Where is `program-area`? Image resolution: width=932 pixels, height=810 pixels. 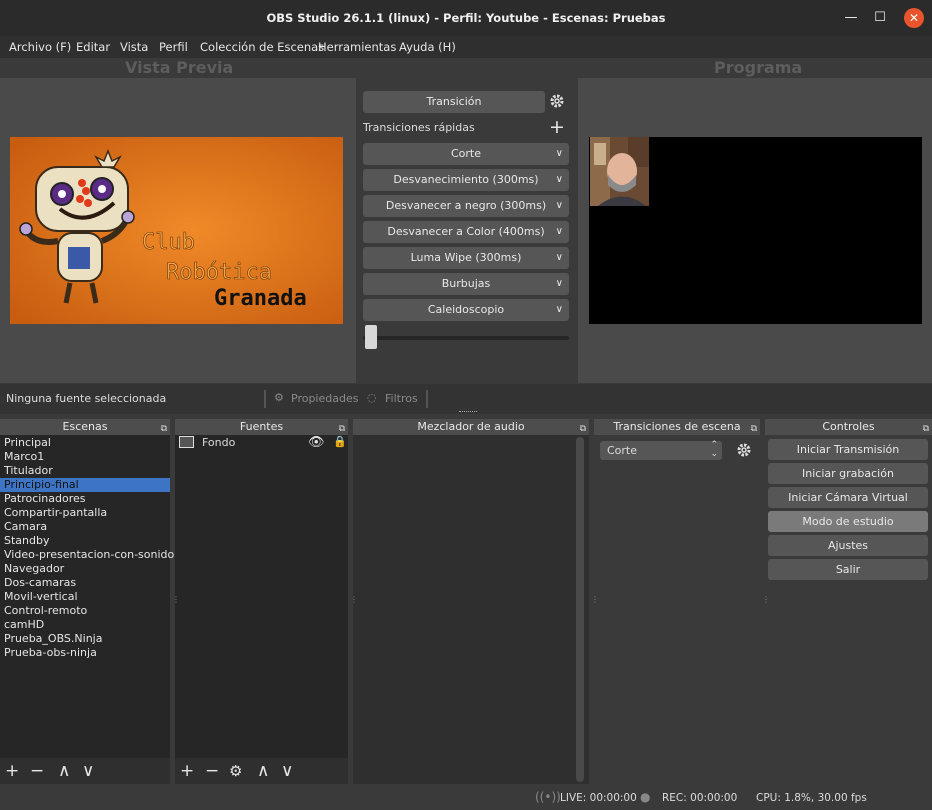
program-area is located at coordinates (755, 230).